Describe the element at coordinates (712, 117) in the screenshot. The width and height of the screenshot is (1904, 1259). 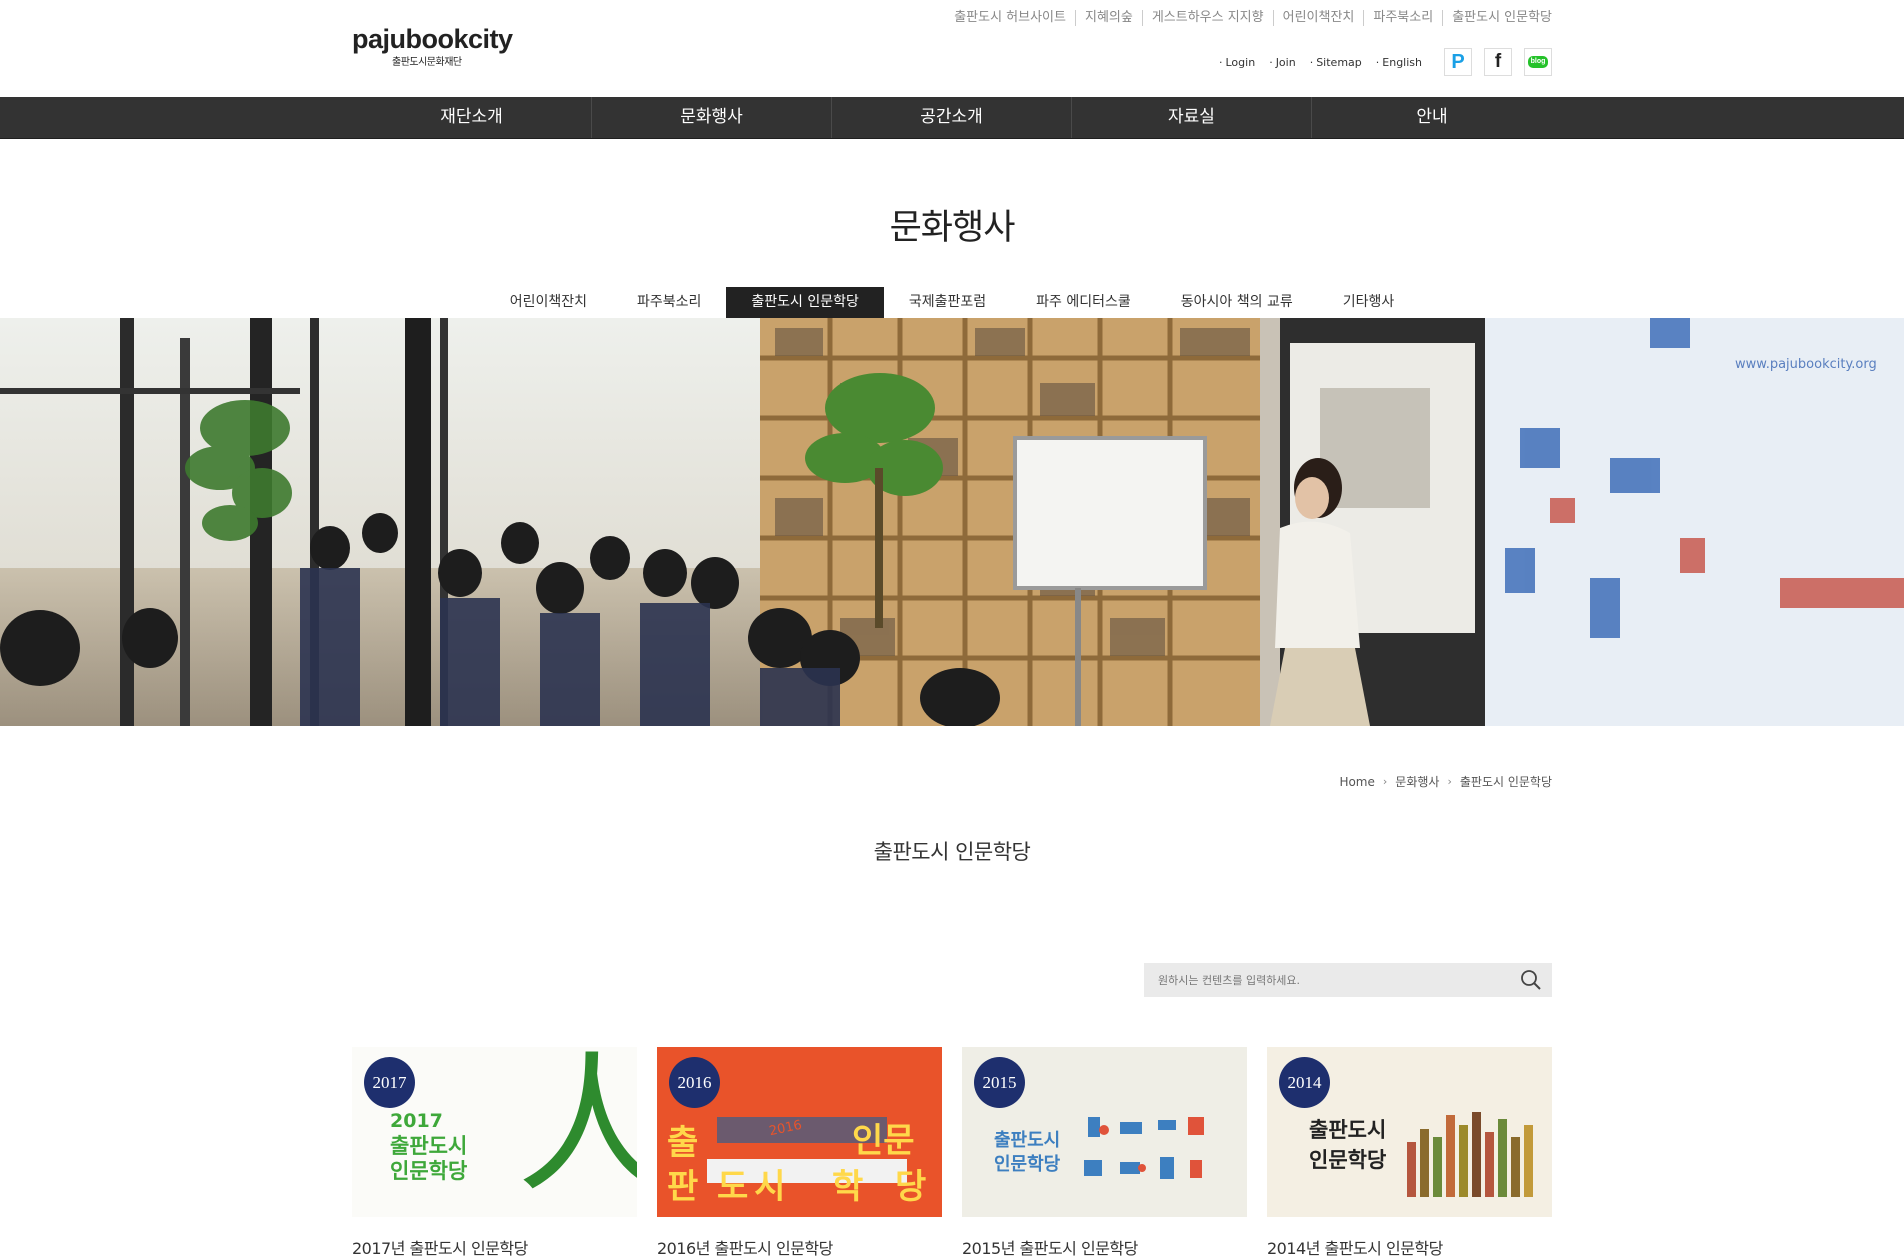
I see `nav-cultural-events: 문화행사` at that location.